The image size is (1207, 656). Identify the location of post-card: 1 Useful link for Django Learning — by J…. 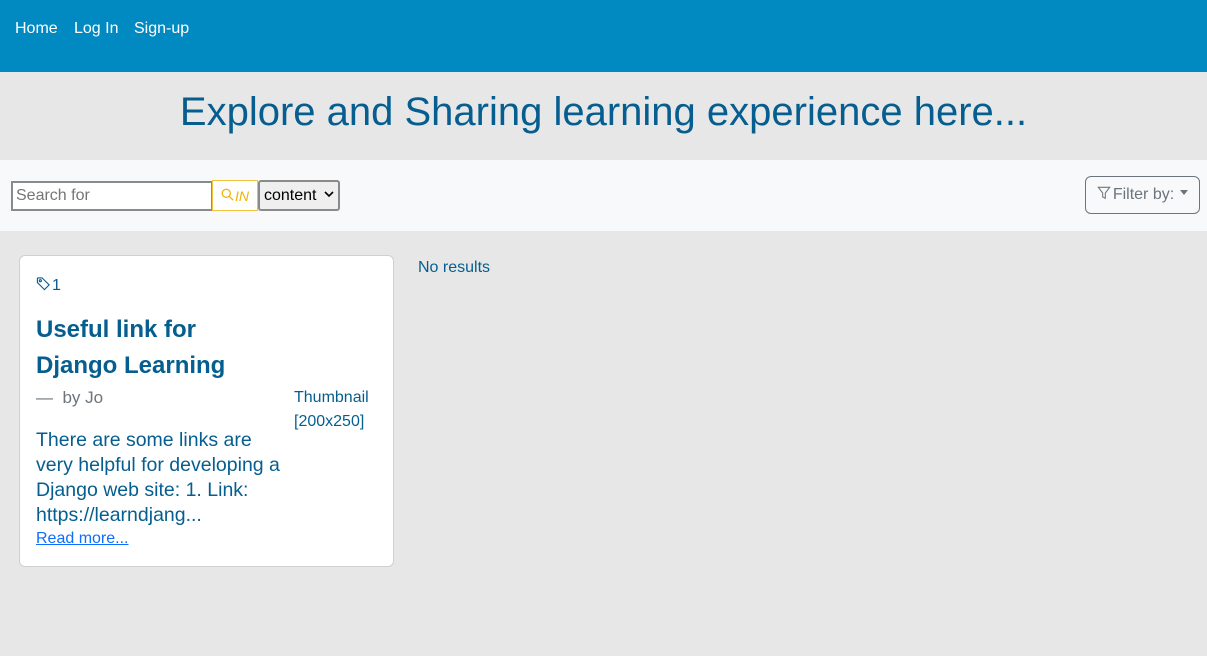
(206, 411).